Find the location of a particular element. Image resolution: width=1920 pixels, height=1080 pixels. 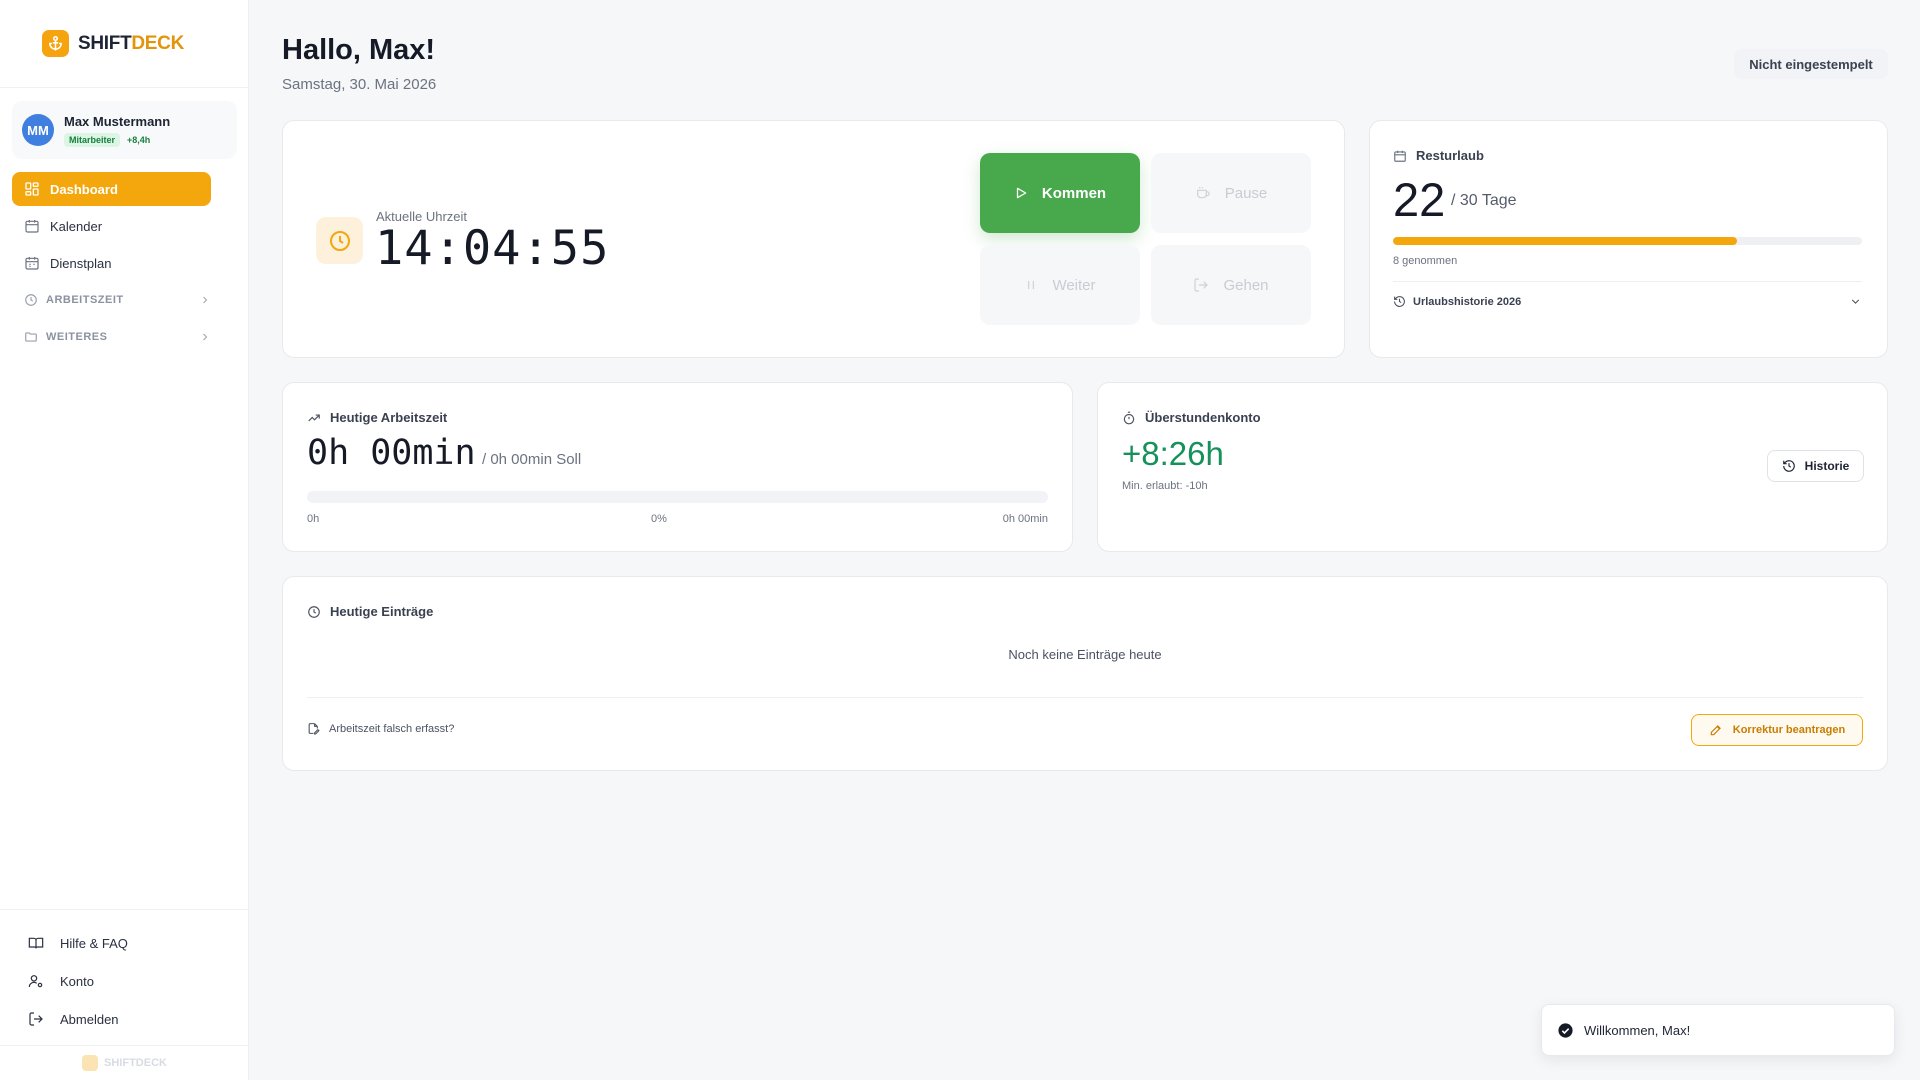

sidebar-item-label: Abmelden is located at coordinates (89, 1019).